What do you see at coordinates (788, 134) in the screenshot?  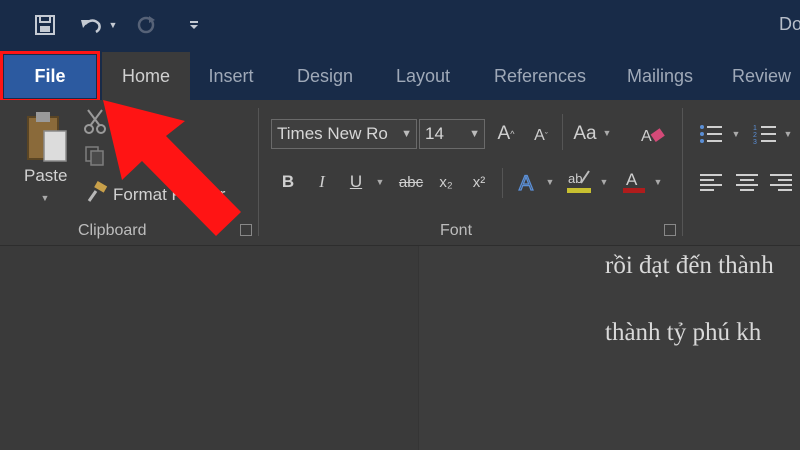 I see `numbering-dropdown-icon: ▼` at bounding box center [788, 134].